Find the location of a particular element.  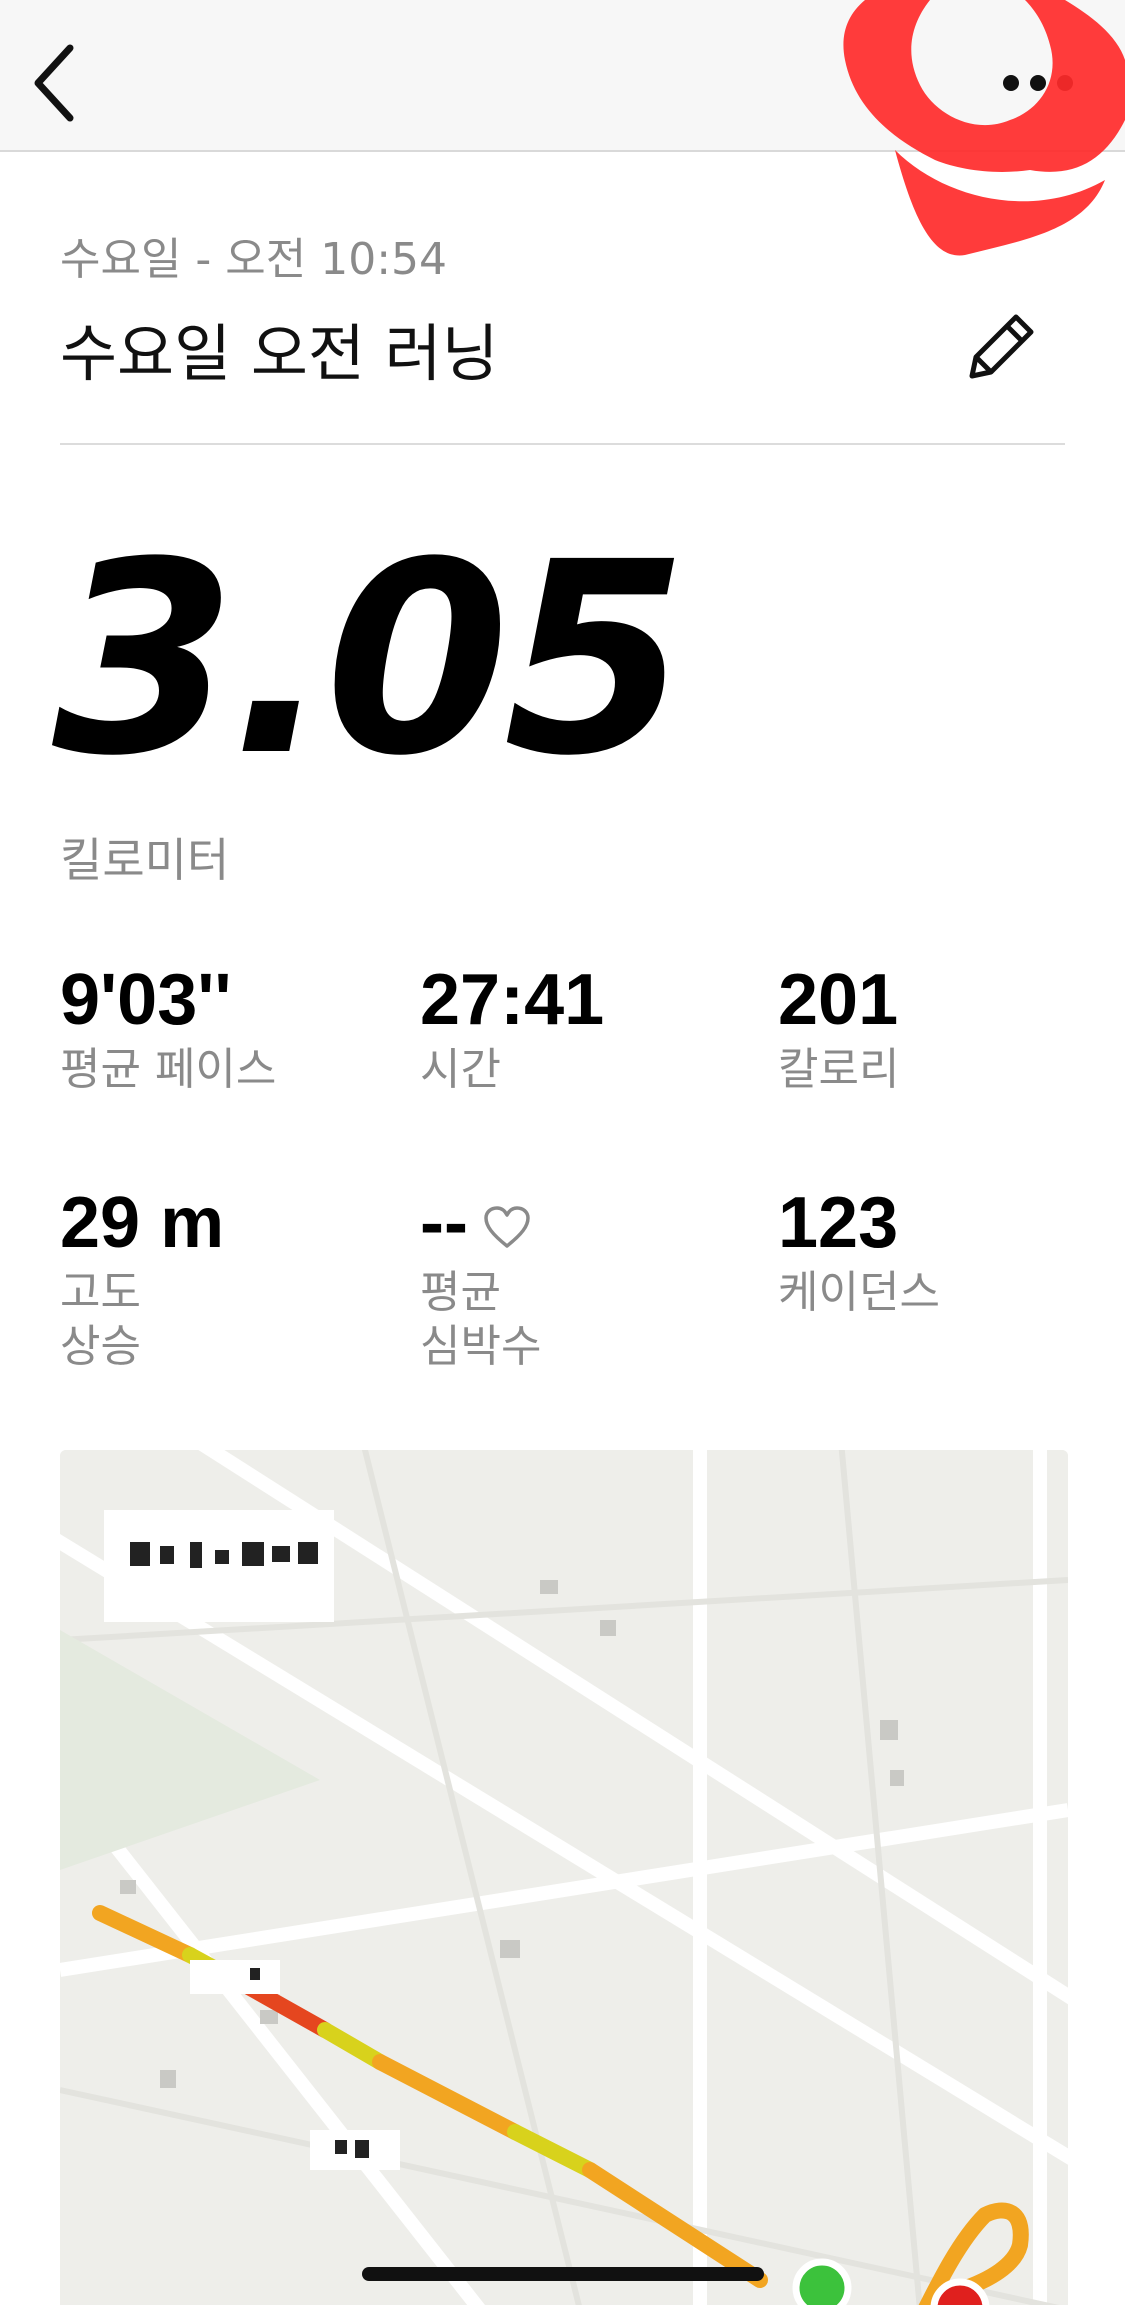

distance-value: 3.05 is located at coordinates (370, 660).